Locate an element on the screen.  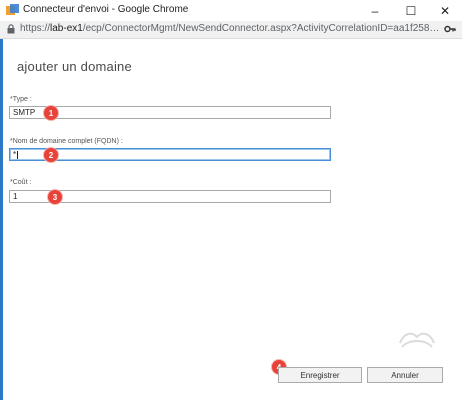
window-title: Connecteur d'envoi - Google Chrome is located at coordinates (106, 9).